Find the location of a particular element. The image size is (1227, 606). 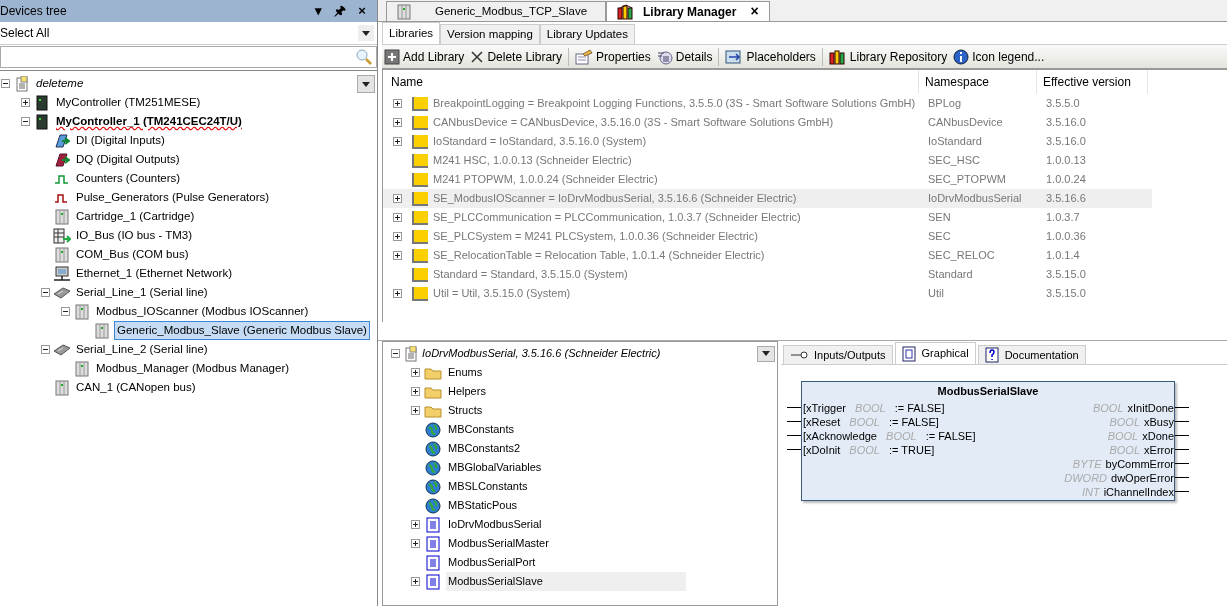

pin-button: 🖈 is located at coordinates (340, 11).